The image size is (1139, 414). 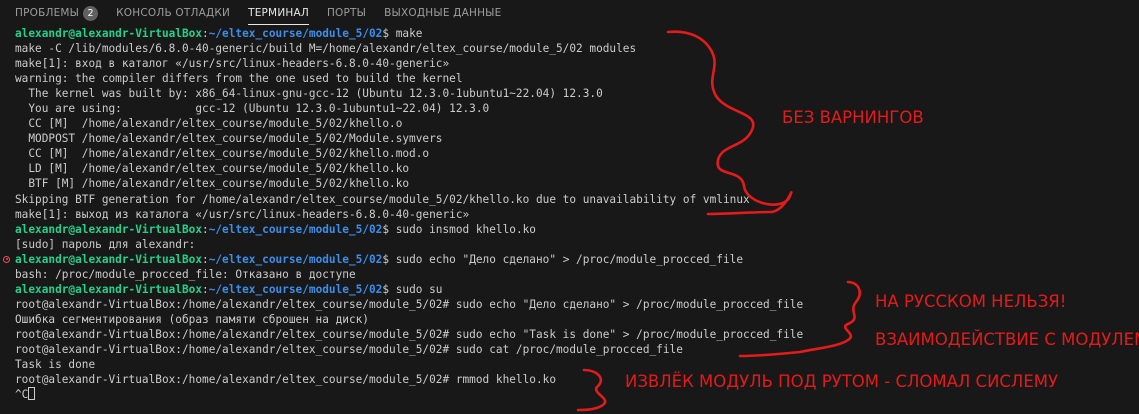 I want to click on tab-ports: ПОРТЫ, so click(x=346, y=13).